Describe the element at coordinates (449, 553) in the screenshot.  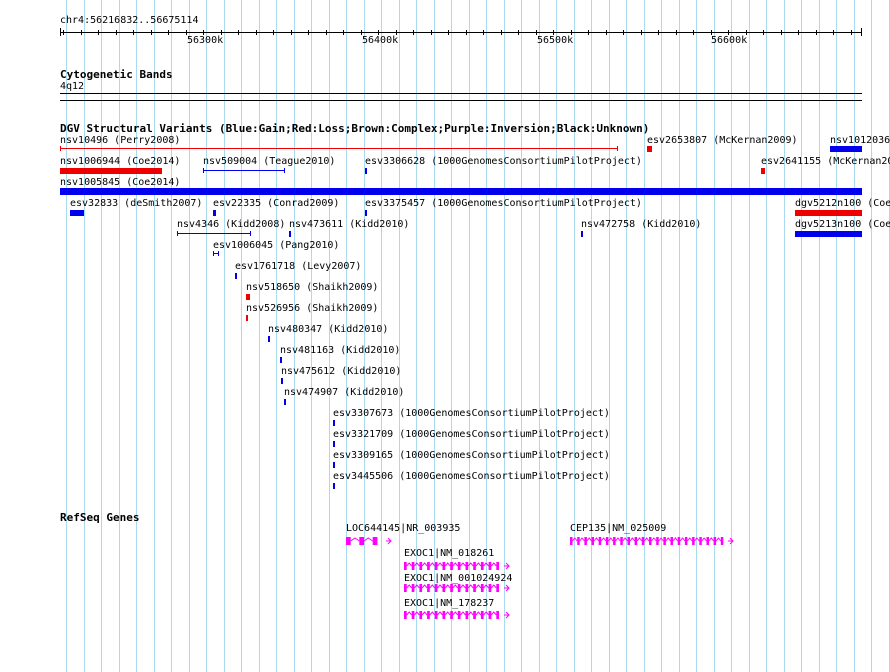
I see `gene-label: EXOC1|NM_018261` at that location.